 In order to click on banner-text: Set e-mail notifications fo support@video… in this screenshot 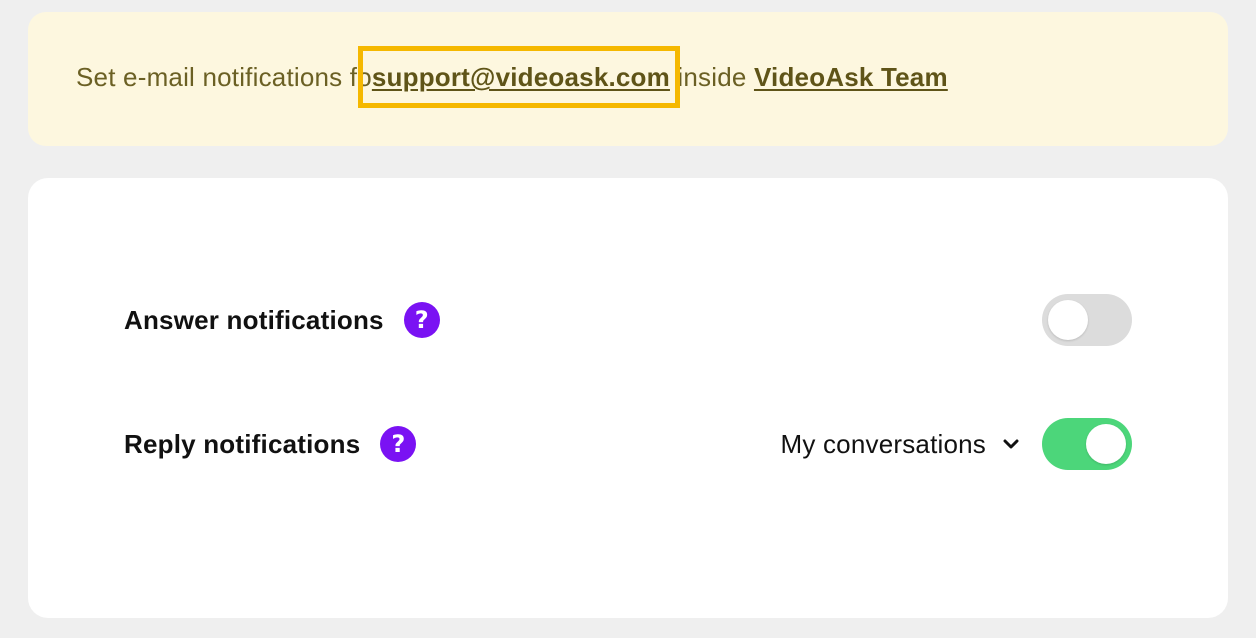, I will do `click(512, 77)`.